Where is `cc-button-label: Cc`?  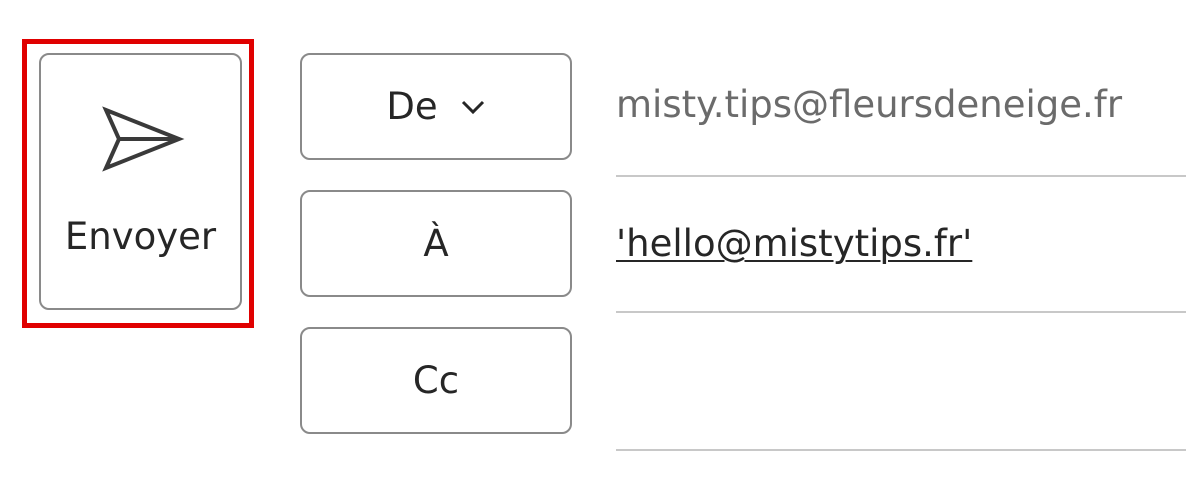 cc-button-label: Cc is located at coordinates (436, 380).